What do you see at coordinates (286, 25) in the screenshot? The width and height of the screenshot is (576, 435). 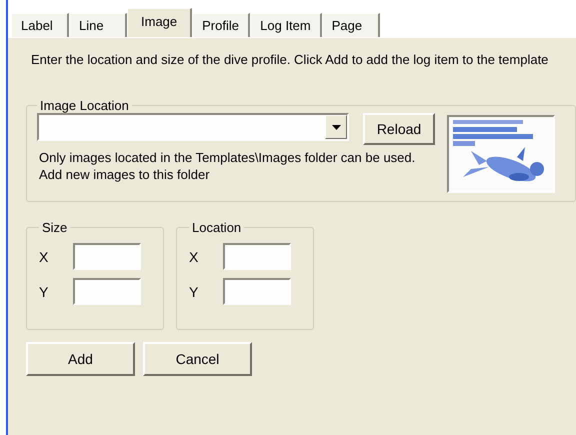 I see `tab: Log Item` at bounding box center [286, 25].